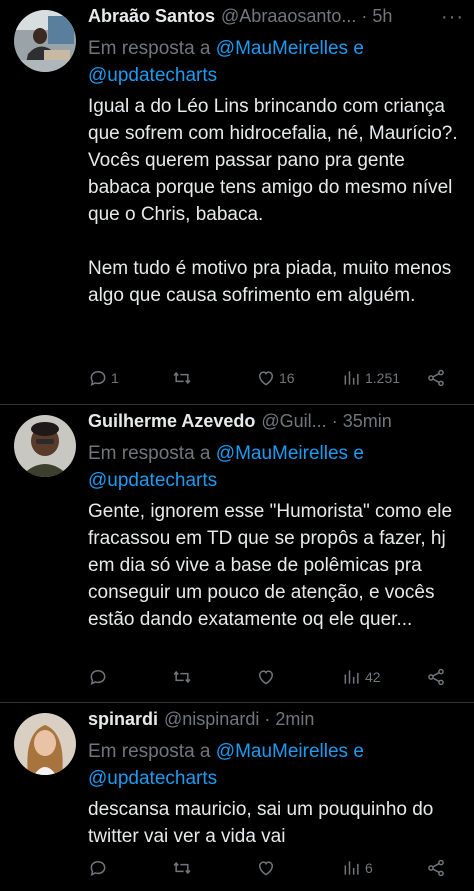 Image resolution: width=474 pixels, height=891 pixels. I want to click on views-button: 42, so click(361, 677).